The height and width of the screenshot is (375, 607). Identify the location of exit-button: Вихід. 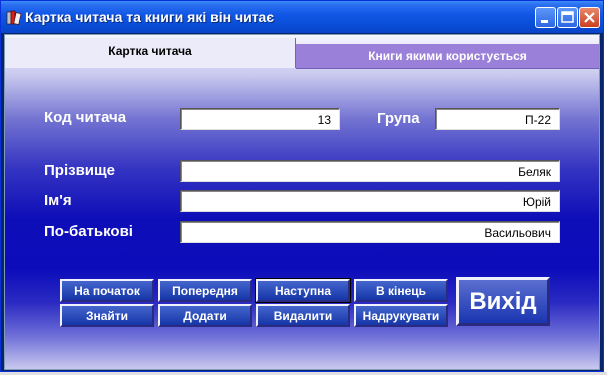
(503, 301).